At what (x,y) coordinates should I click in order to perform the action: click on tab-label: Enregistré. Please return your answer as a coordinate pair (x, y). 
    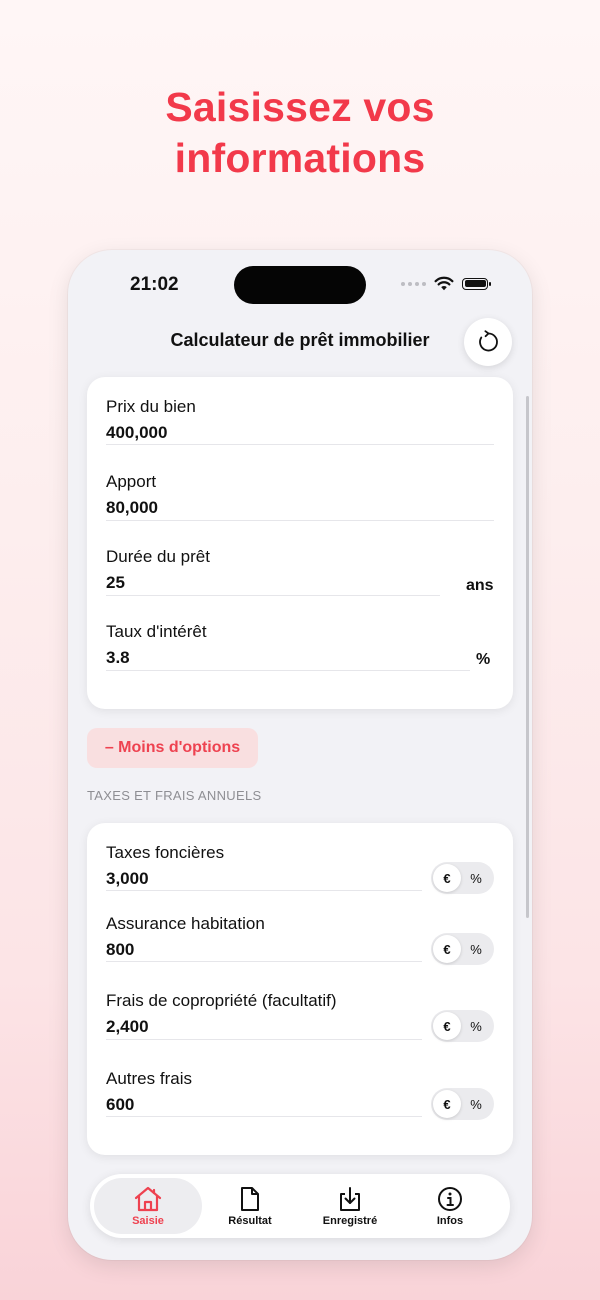
    Looking at the image, I should click on (350, 1220).